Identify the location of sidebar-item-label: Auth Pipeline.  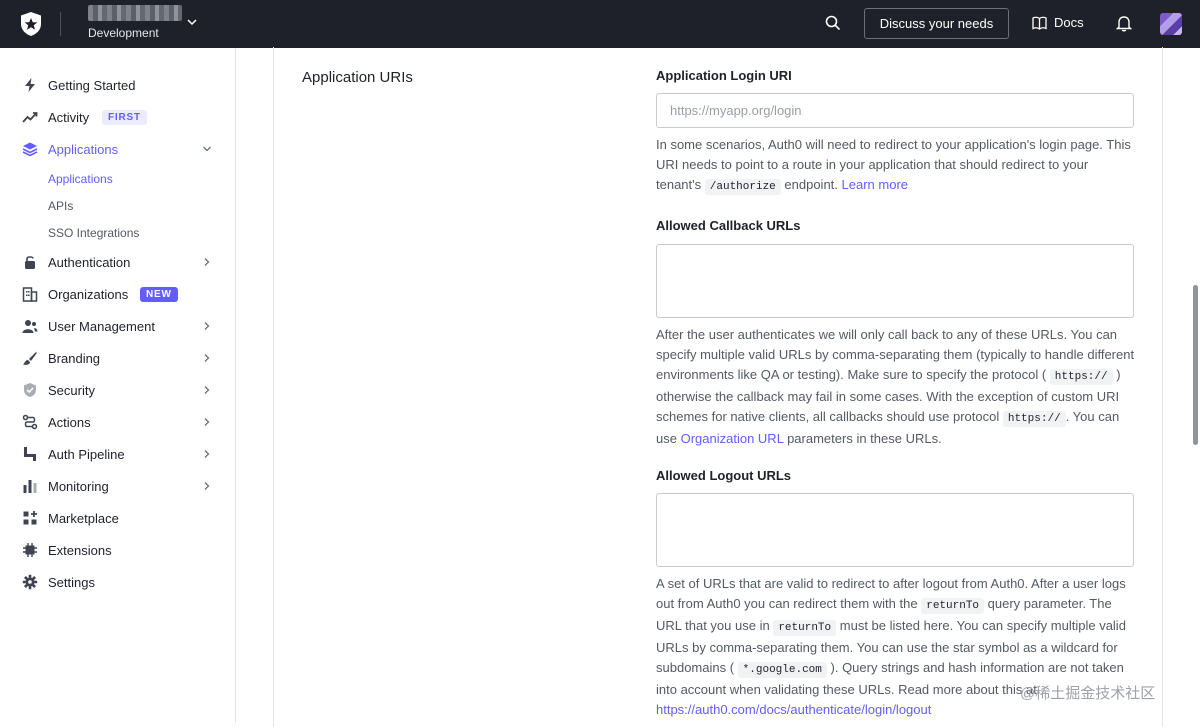
(86, 454).